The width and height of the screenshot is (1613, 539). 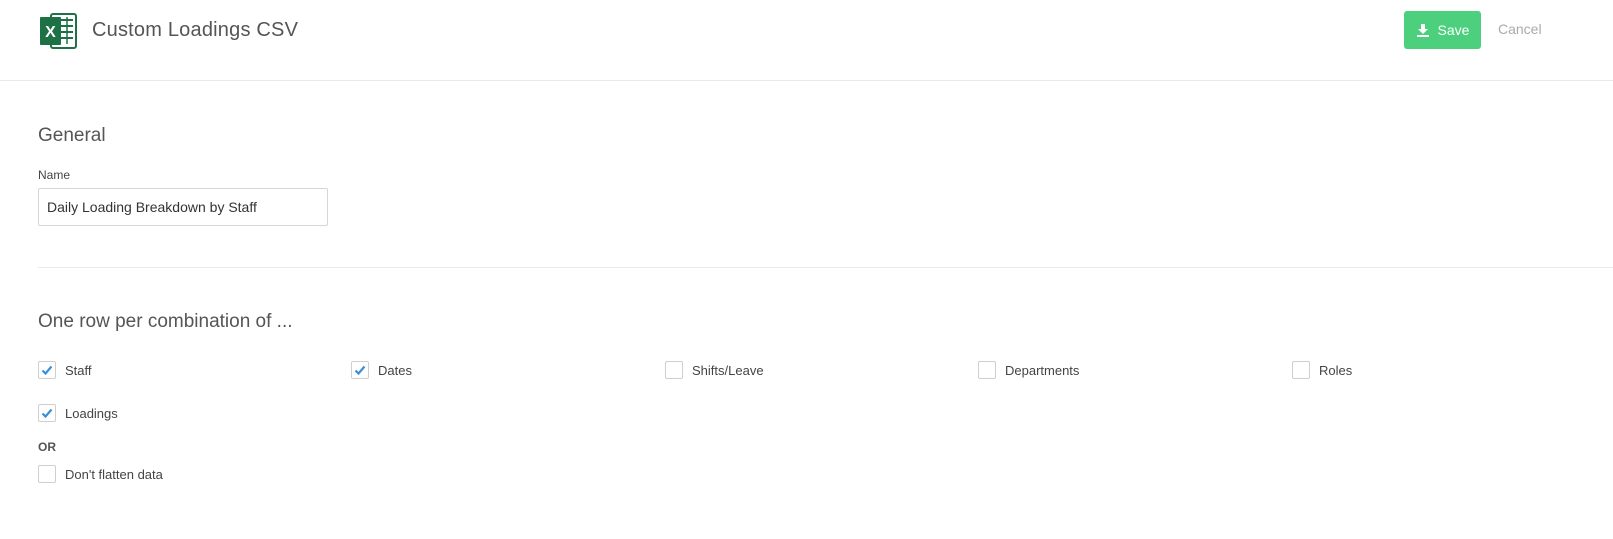 I want to click on option-departments: Departments, so click(x=1028, y=370).